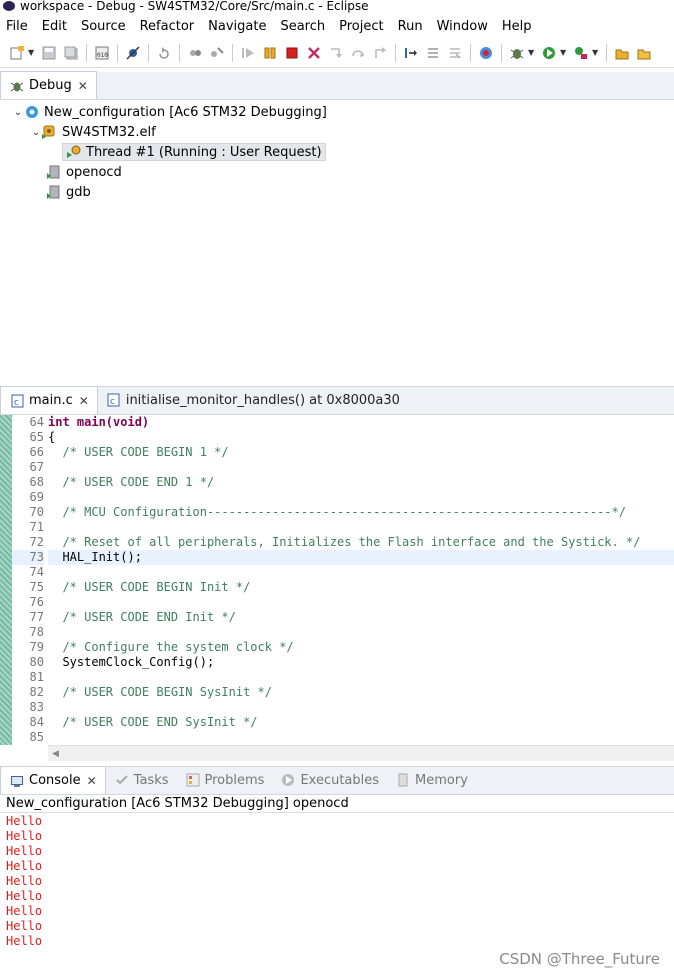 This screenshot has width=674, height=978. I want to click on run-icon, so click(549, 53).